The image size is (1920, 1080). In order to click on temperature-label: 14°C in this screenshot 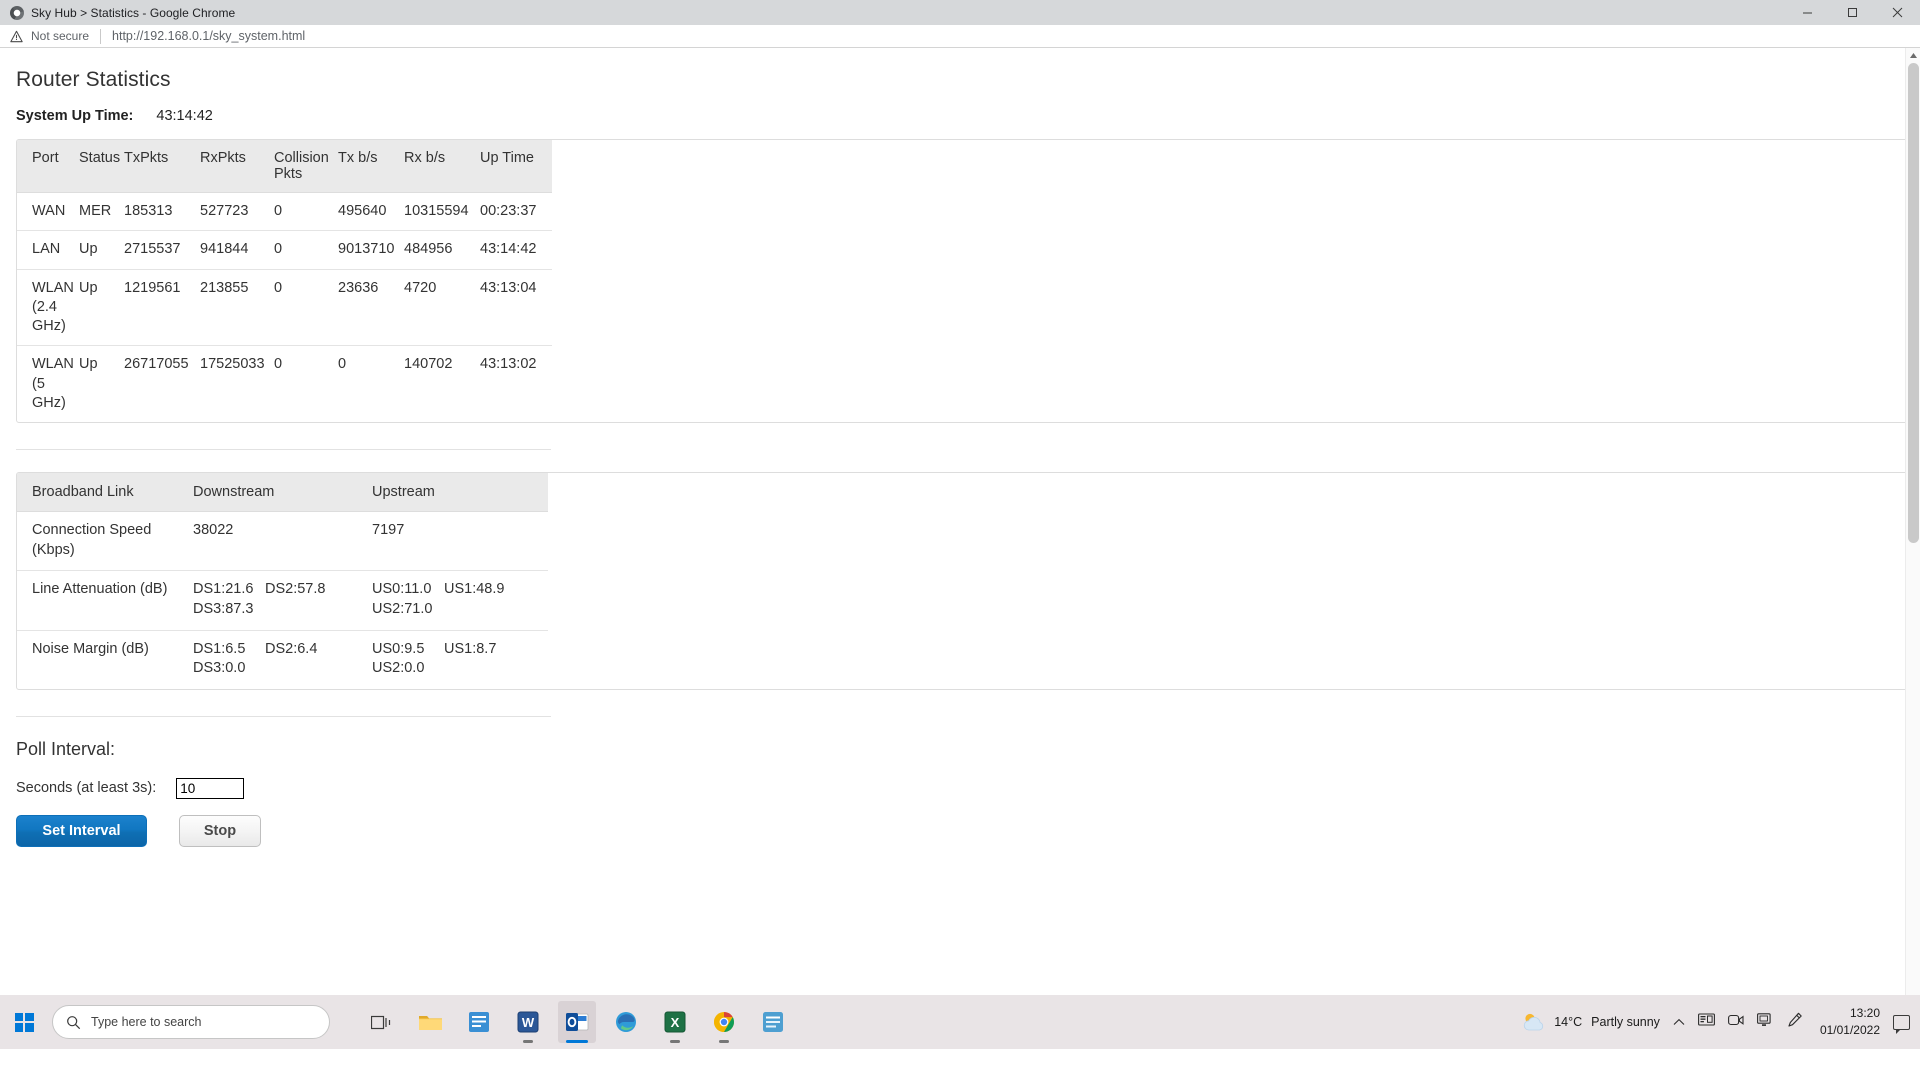, I will do `click(1568, 1022)`.